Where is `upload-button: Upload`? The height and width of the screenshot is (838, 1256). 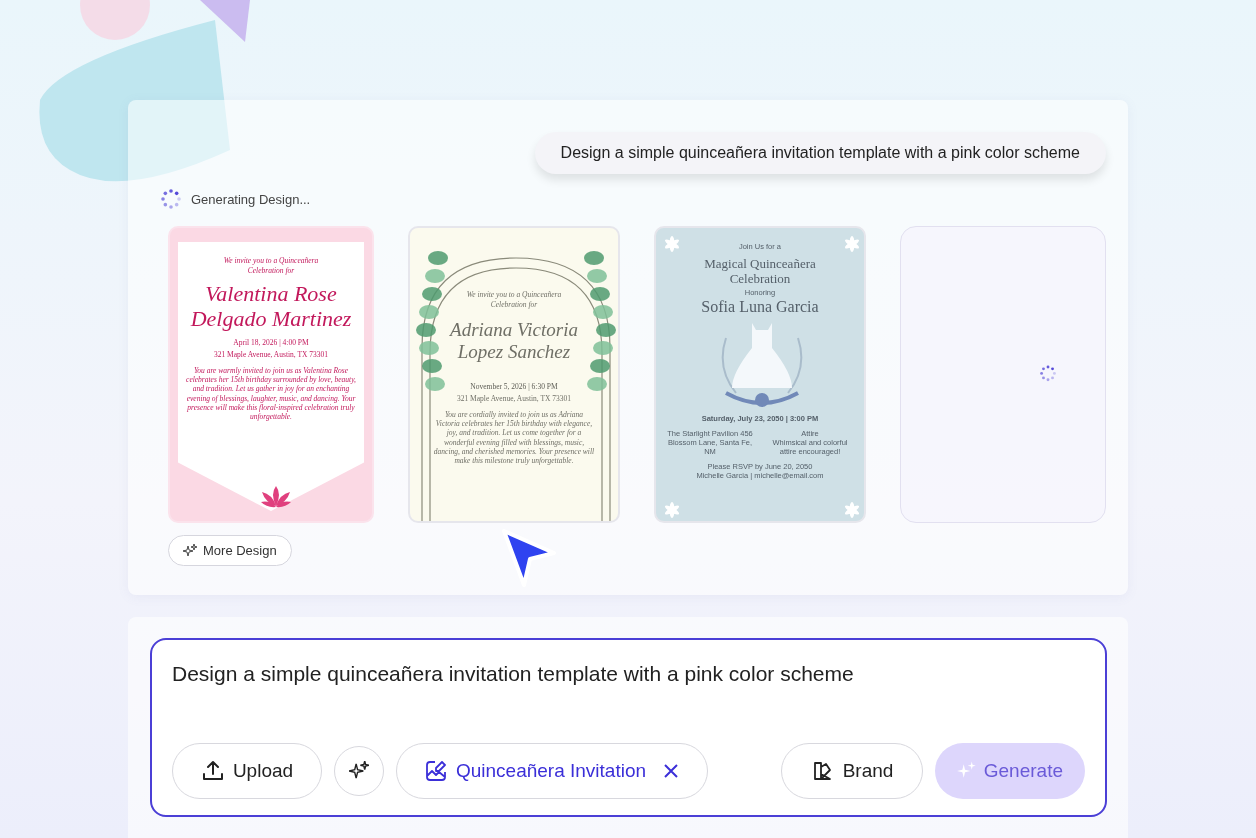
upload-button: Upload is located at coordinates (247, 771).